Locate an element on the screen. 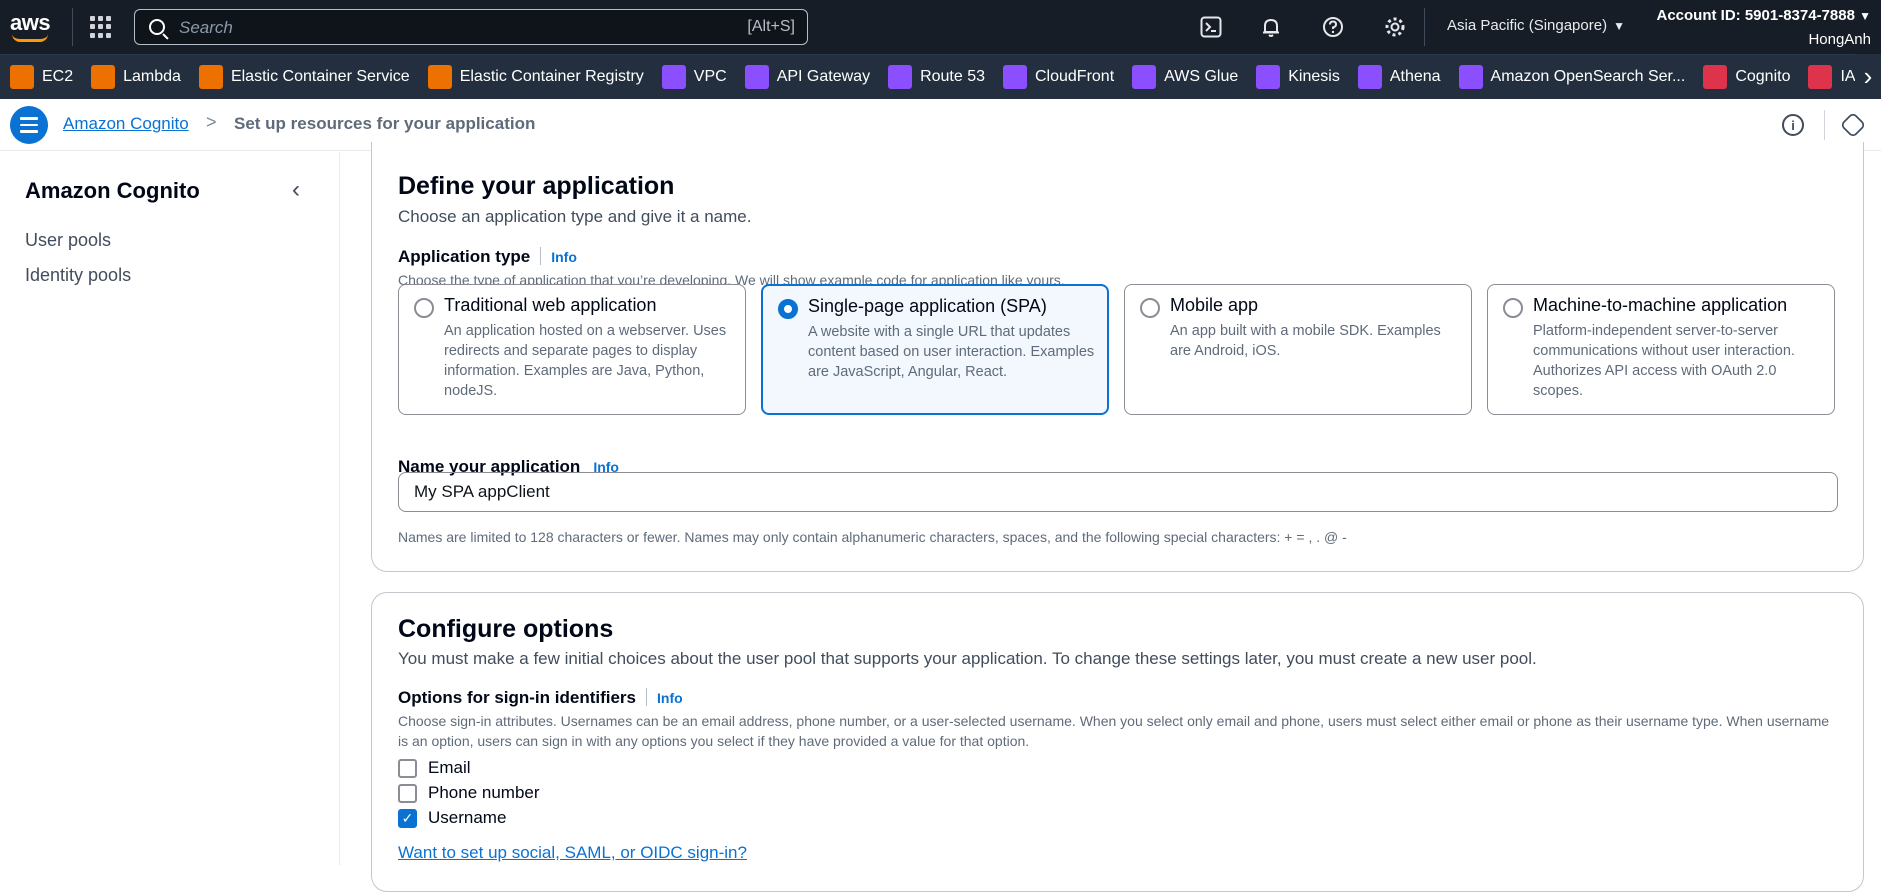 The width and height of the screenshot is (1881, 892). application-type-text: Application type is located at coordinates (464, 256).